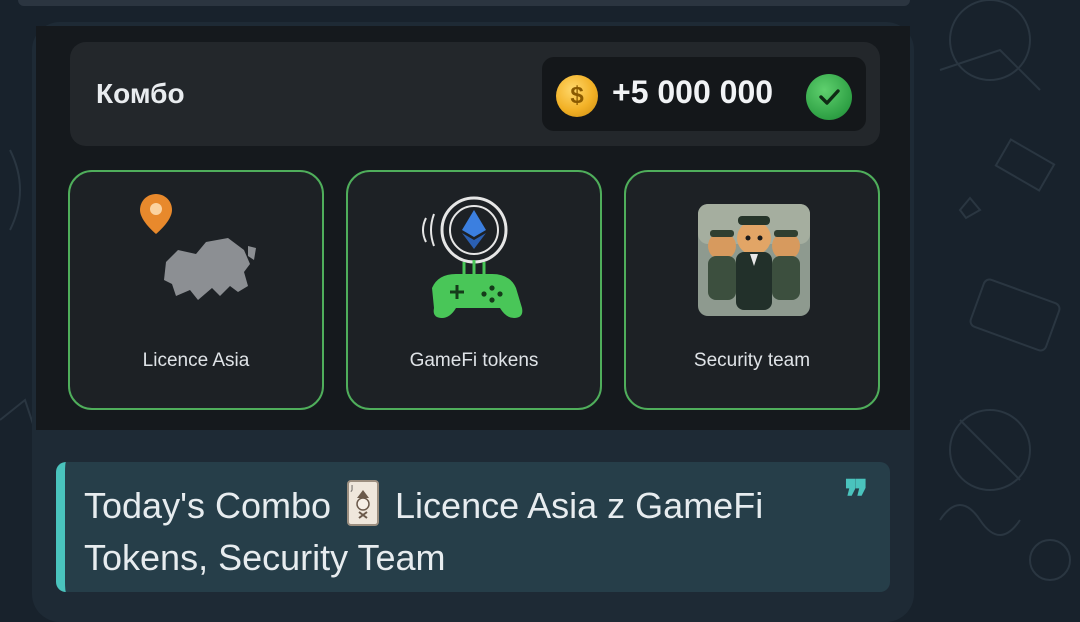 Image resolution: width=1080 pixels, height=622 pixels. What do you see at coordinates (464, 3) in the screenshot?
I see `previous-message-edge` at bounding box center [464, 3].